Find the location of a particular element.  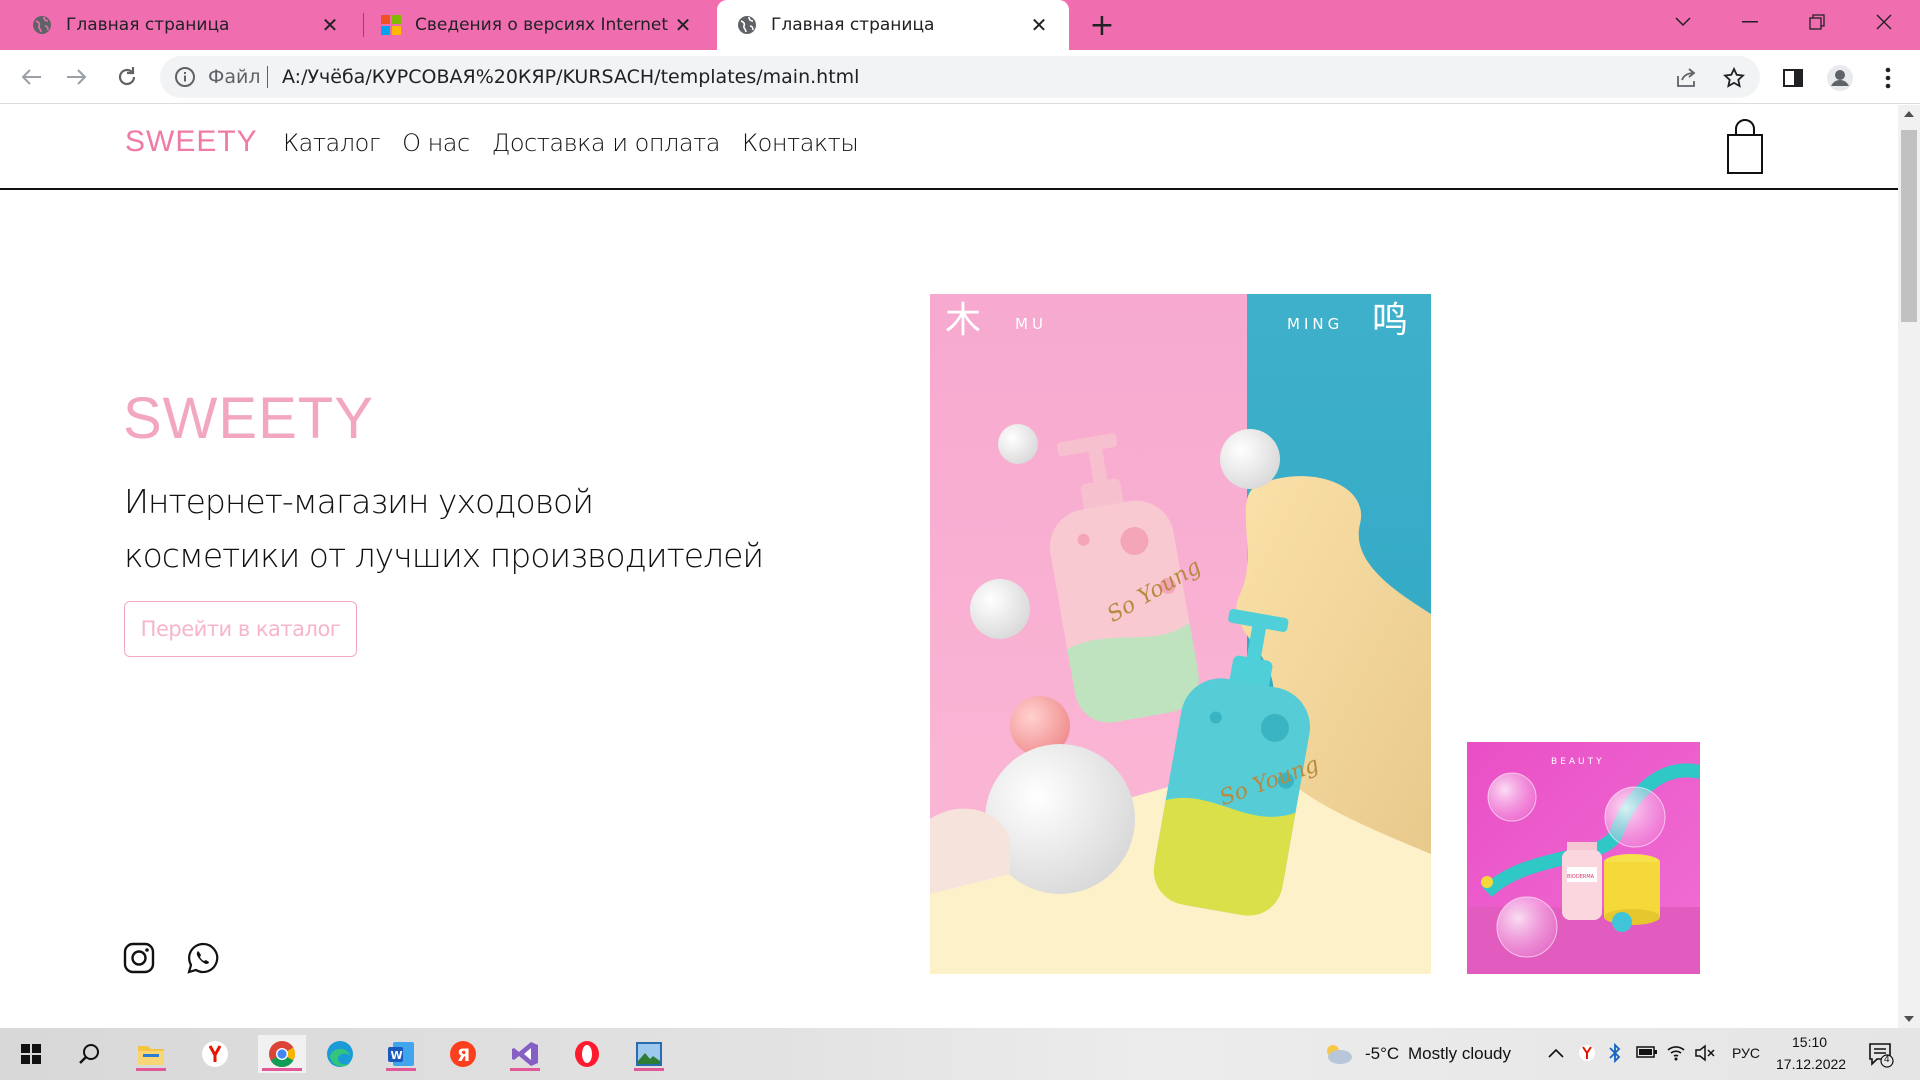

chevron-up-icon is located at coordinates (1556, 1053).